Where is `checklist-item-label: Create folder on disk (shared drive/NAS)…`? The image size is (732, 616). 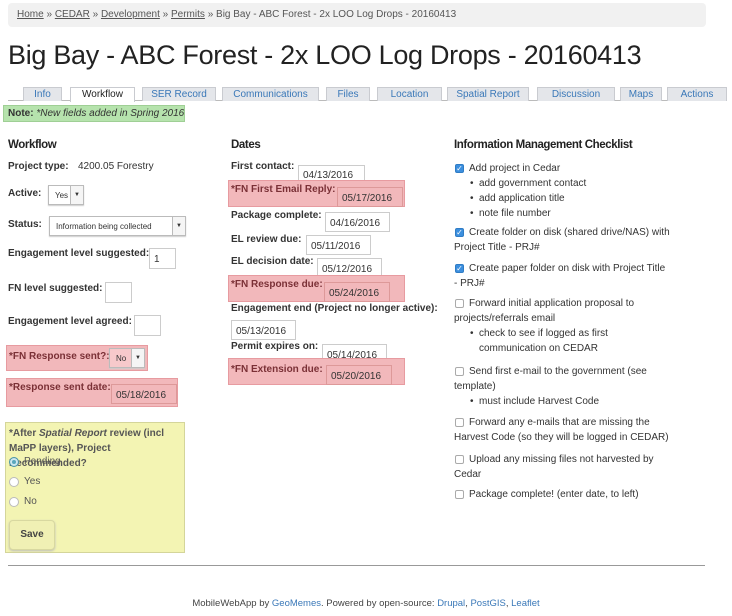 checklist-item-label: Create folder on disk (shared drive/NAS)… is located at coordinates (569, 232).